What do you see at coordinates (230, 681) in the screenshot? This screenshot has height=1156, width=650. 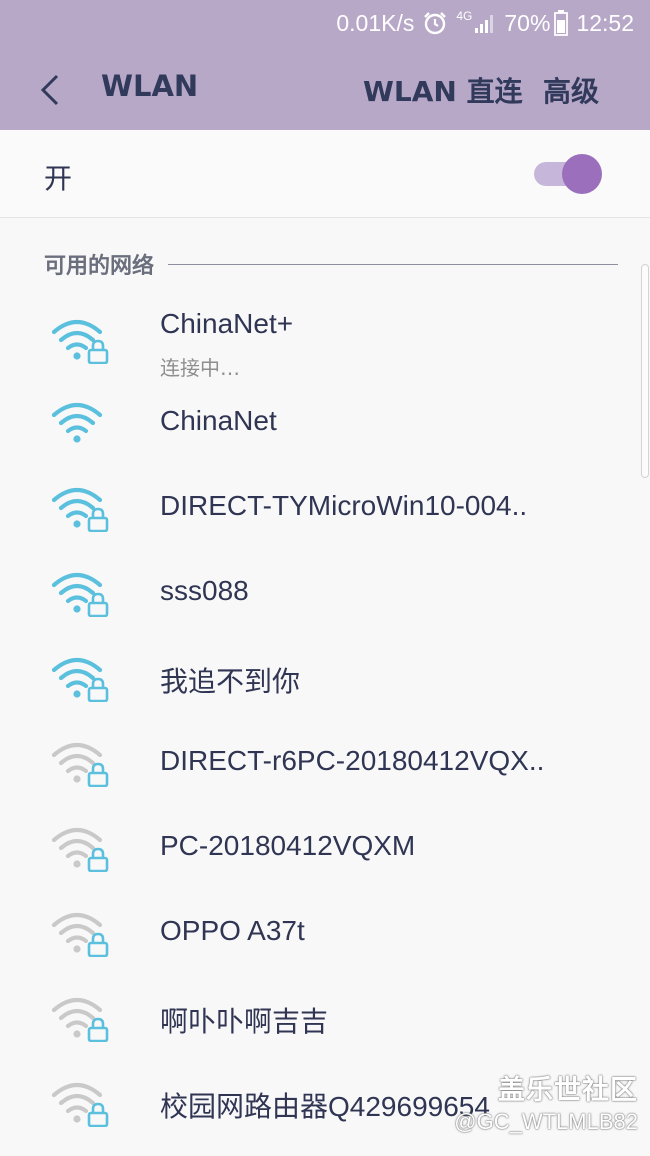 I see `network-name: 我追不到你` at bounding box center [230, 681].